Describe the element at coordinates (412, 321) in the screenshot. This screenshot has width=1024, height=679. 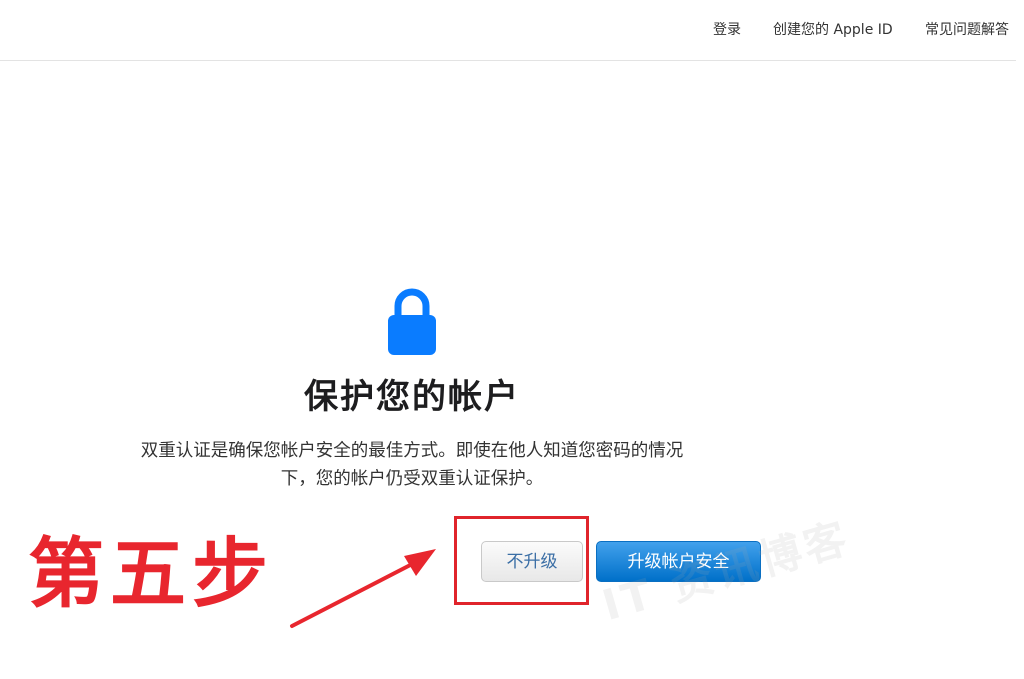
I see `lock-icon` at that location.